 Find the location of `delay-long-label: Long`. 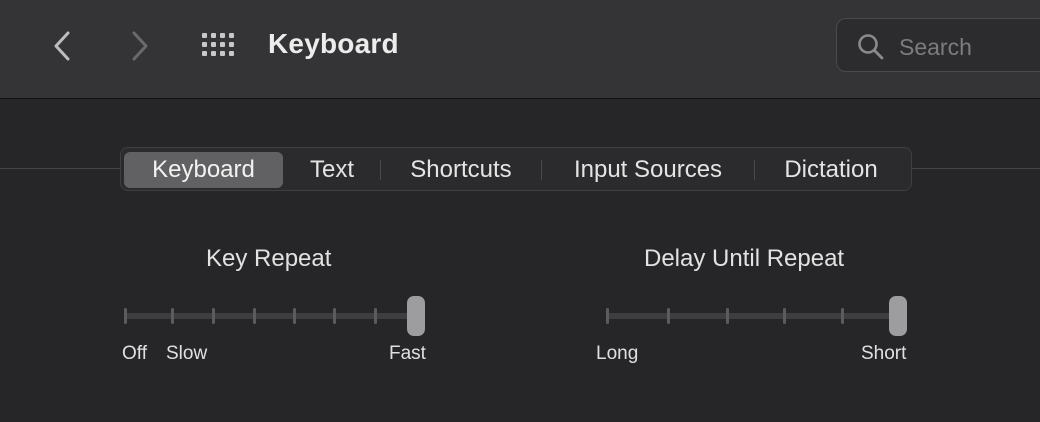

delay-long-label: Long is located at coordinates (617, 353).